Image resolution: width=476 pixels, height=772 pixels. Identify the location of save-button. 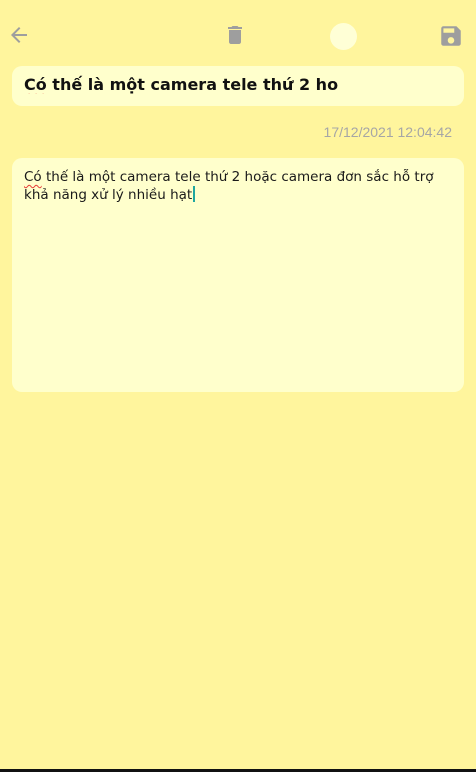
(451, 36).